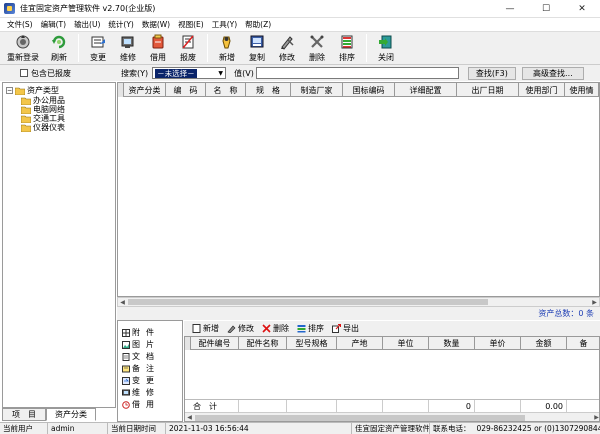 The width and height of the screenshot is (600, 434). I want to click on panel-item-document: 文档, so click(138, 356).